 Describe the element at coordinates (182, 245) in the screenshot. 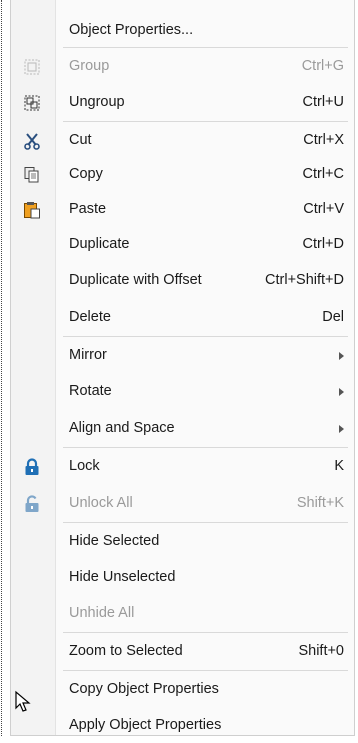

I see `menu-item-duplicate: Duplicate Ctrl+D` at that location.